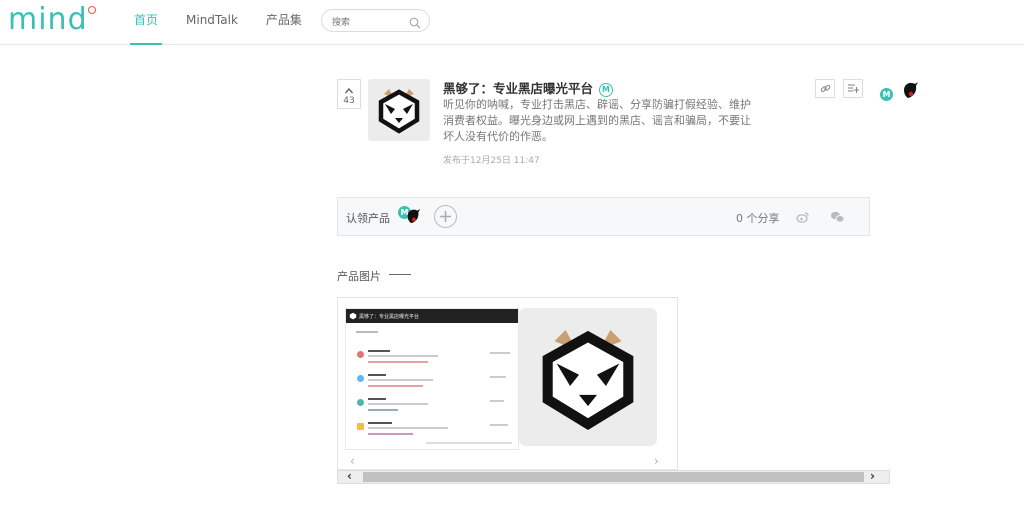 This screenshot has height=505, width=1024. Describe the element at coordinates (352, 461) in the screenshot. I see `chevron-left-icon: ‹` at that location.